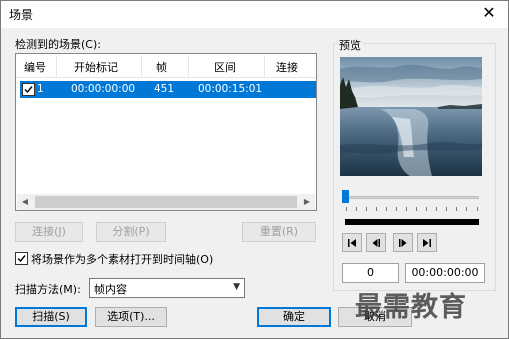 The width and height of the screenshot is (509, 339). What do you see at coordinates (307, 202) in the screenshot?
I see `scroll-right-icon: ▶` at bounding box center [307, 202].